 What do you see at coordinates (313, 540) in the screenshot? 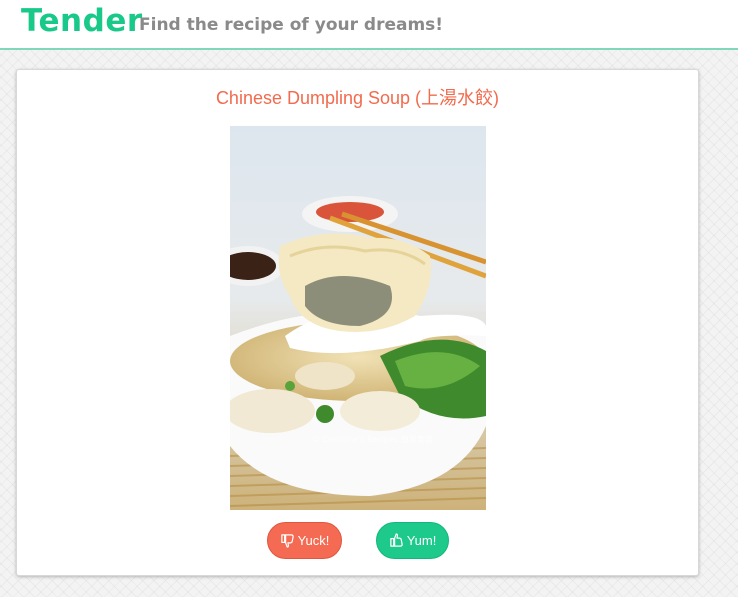
I see `yuck-label: Yuck!` at bounding box center [313, 540].